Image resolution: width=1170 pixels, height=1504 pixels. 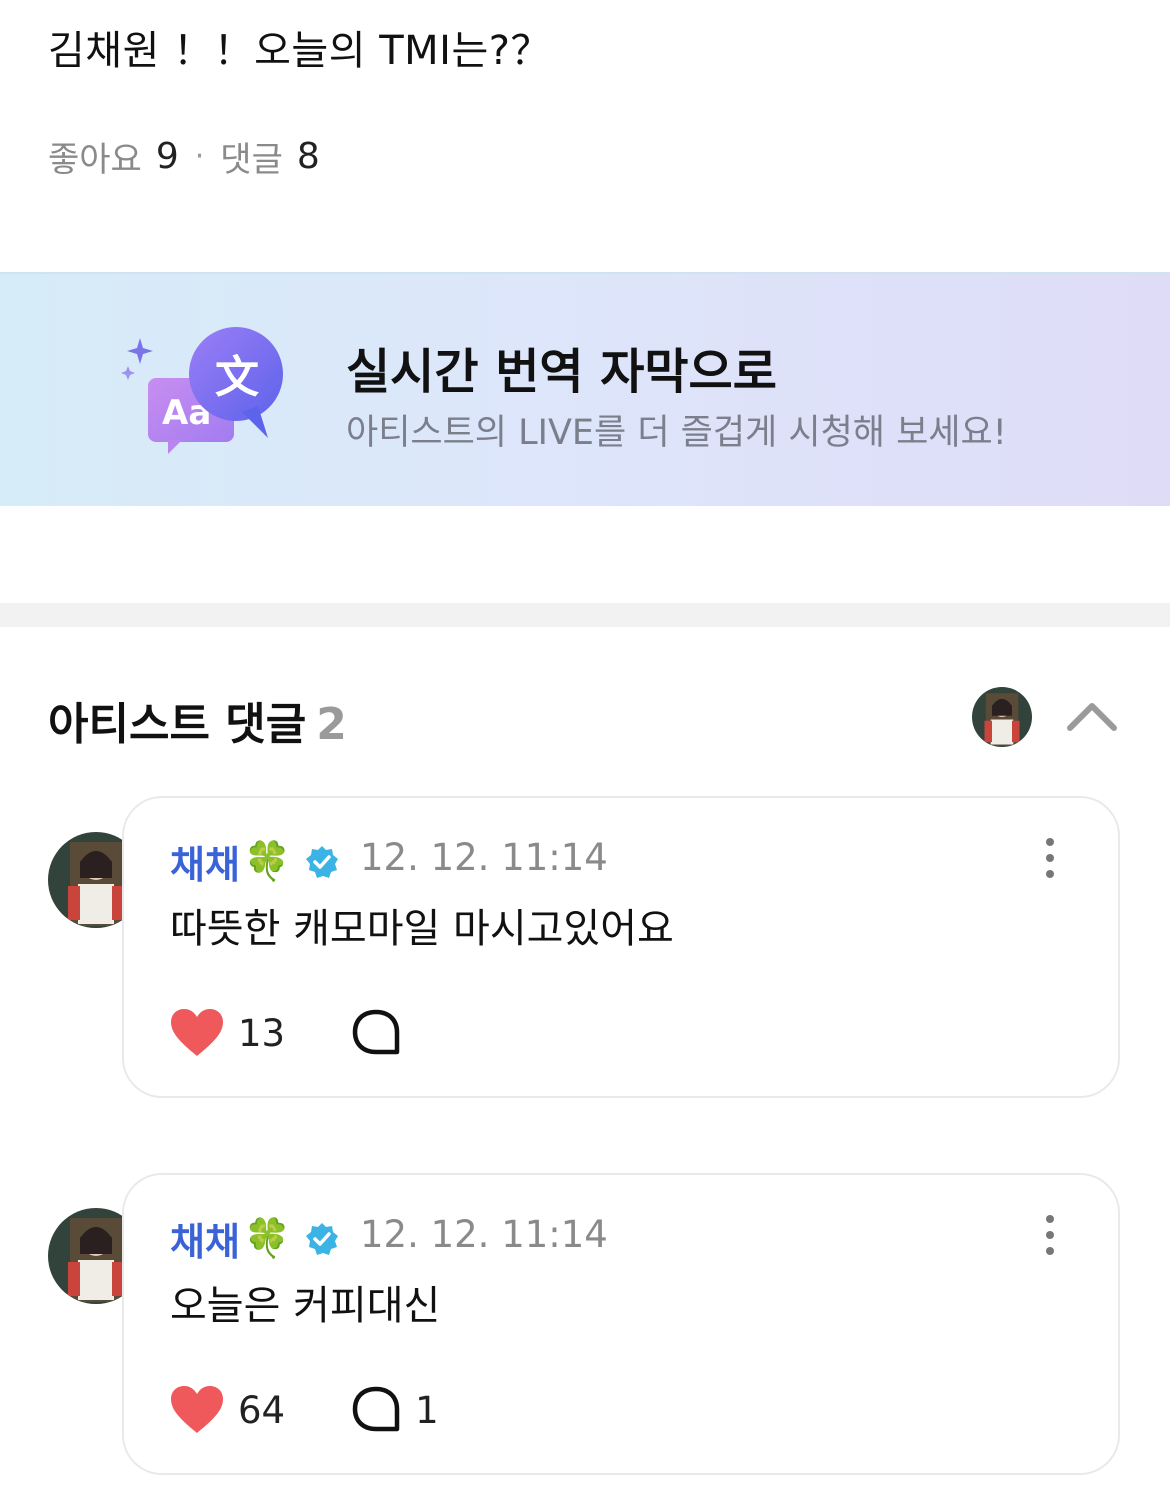 I want to click on artist-comments-label: 아티스트 댓글, so click(x=177, y=724).